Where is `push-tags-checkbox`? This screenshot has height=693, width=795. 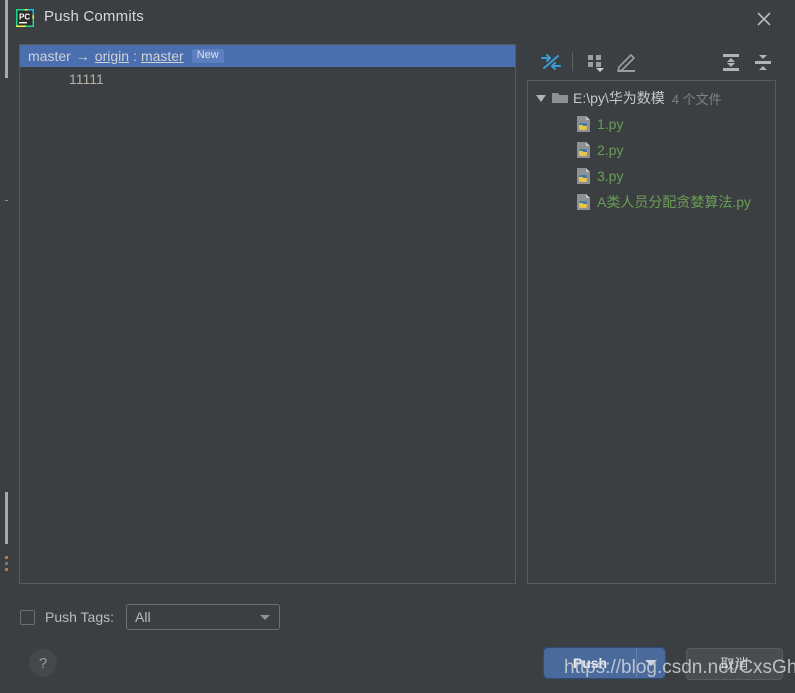 push-tags-checkbox is located at coordinates (27, 617).